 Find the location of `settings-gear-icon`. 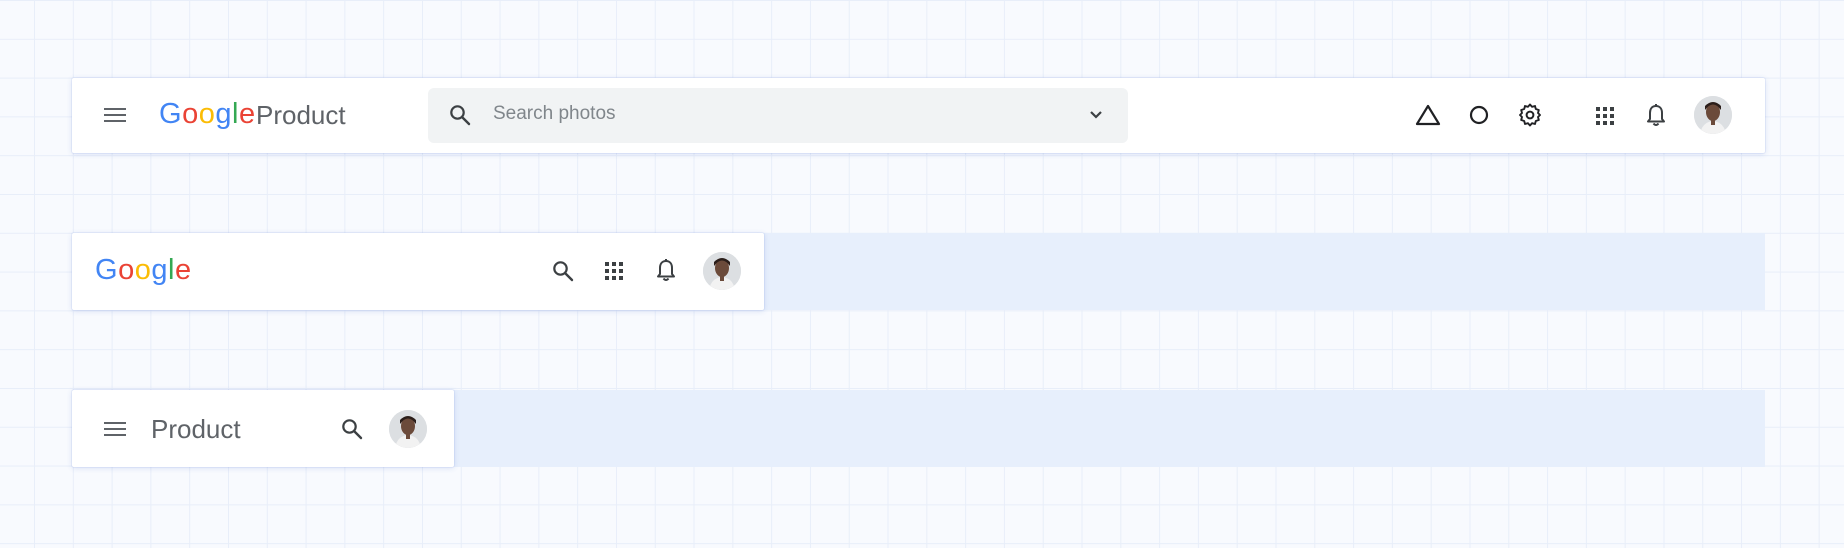

settings-gear-icon is located at coordinates (1530, 115).